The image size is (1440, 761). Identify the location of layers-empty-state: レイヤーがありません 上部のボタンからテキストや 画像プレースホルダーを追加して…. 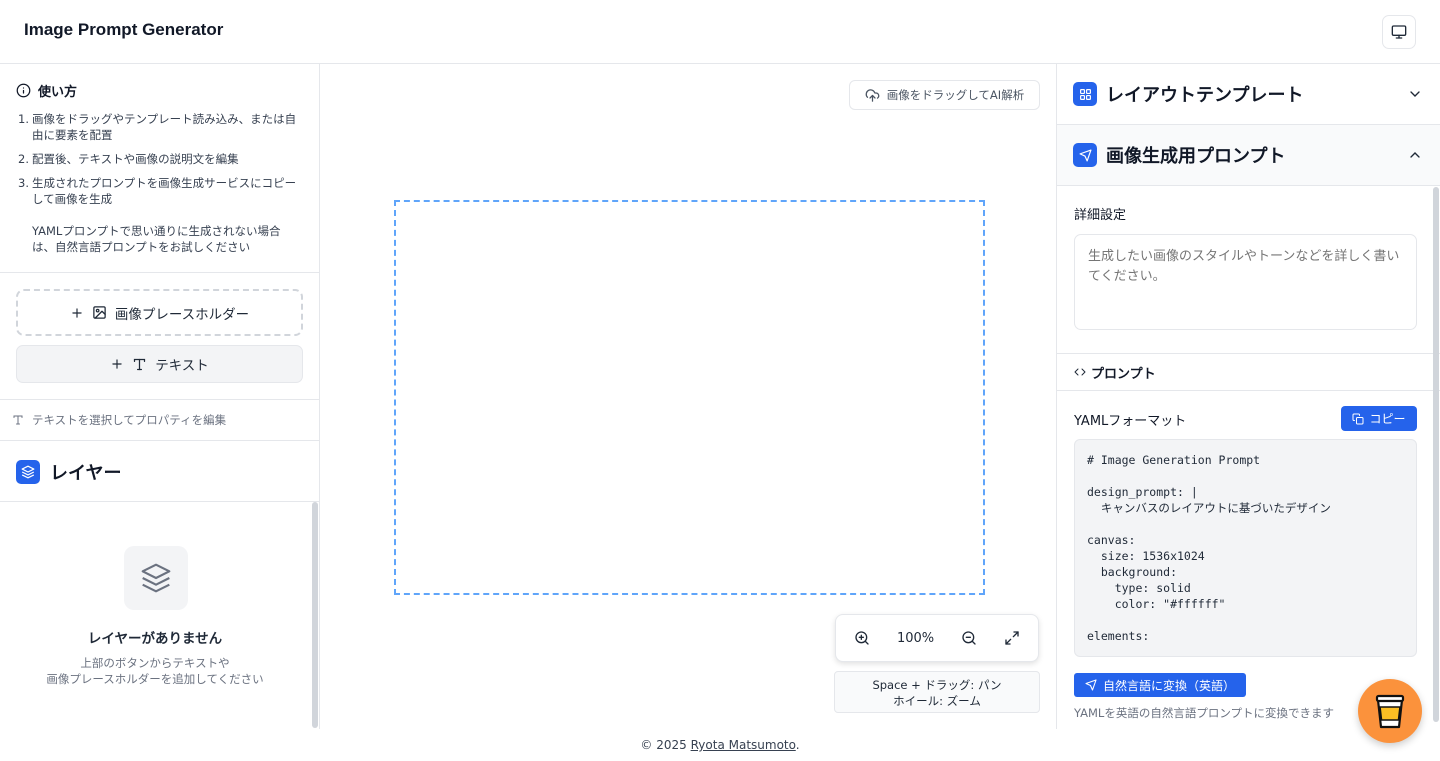
(155, 615).